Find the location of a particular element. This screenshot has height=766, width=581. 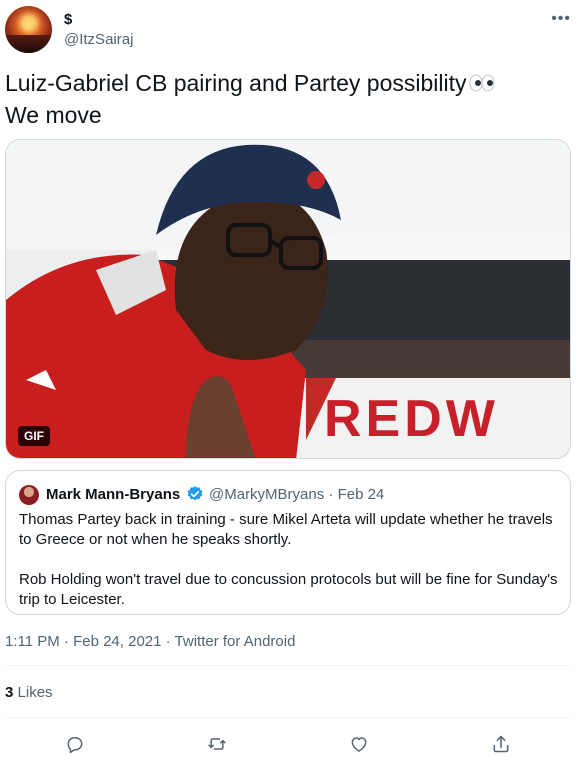

quote-handle-date: @MarkyMBryans · Feb 24 is located at coordinates (297, 494).